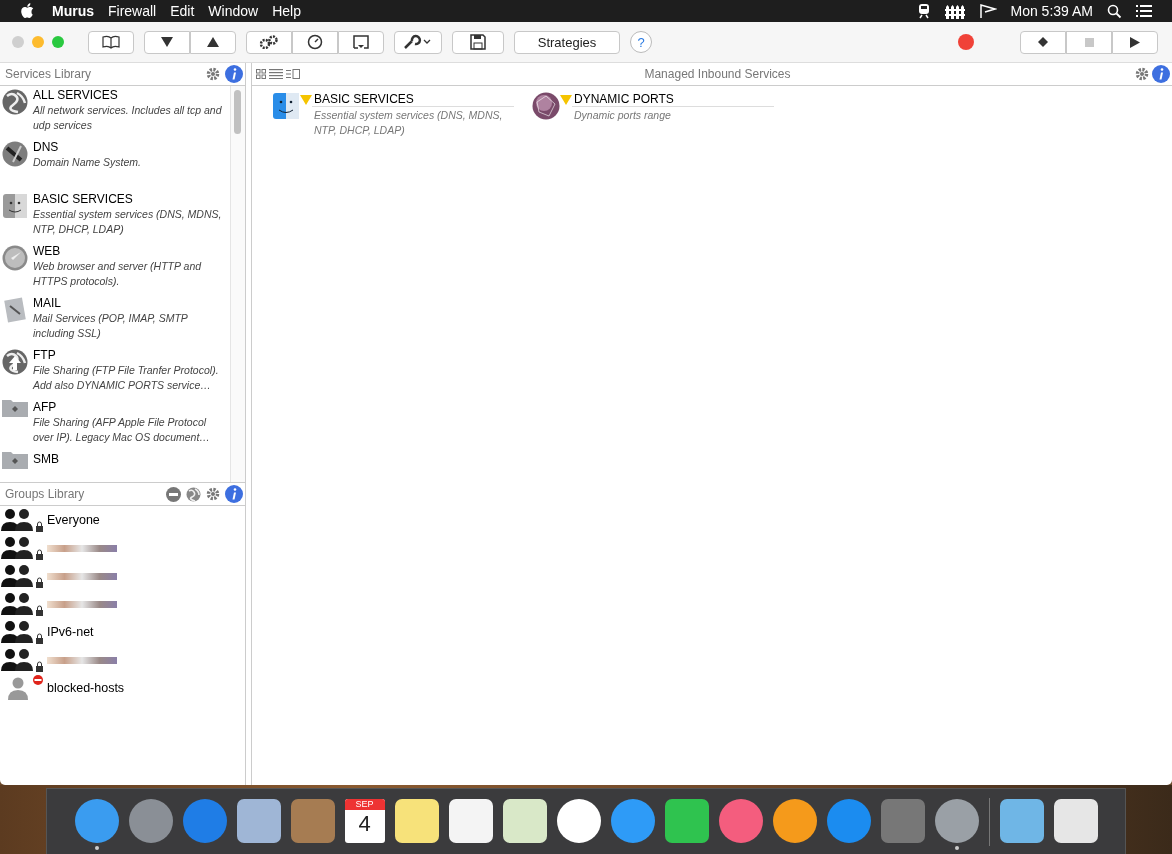  What do you see at coordinates (111, 42) in the screenshot?
I see `book-button` at bounding box center [111, 42].